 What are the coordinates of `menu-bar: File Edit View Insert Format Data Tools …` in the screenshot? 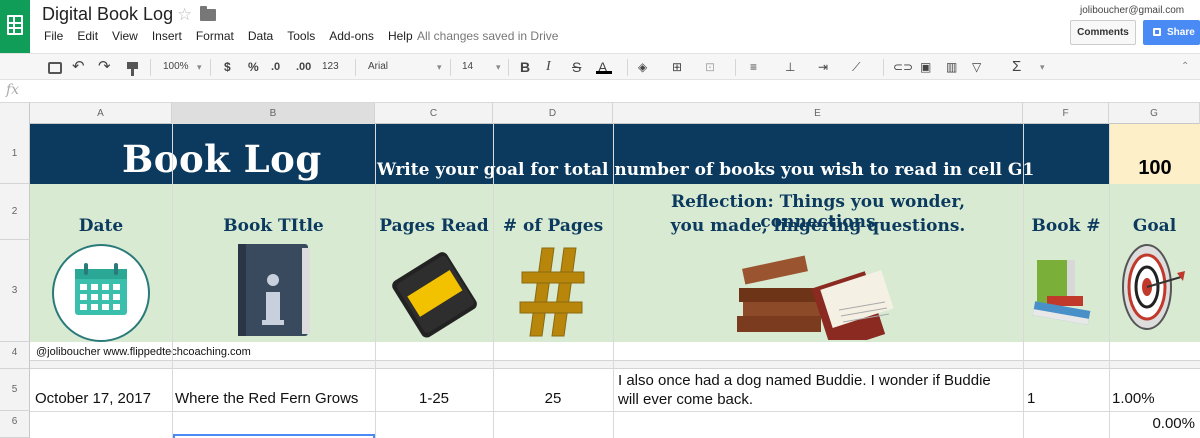 It's located at (235, 37).